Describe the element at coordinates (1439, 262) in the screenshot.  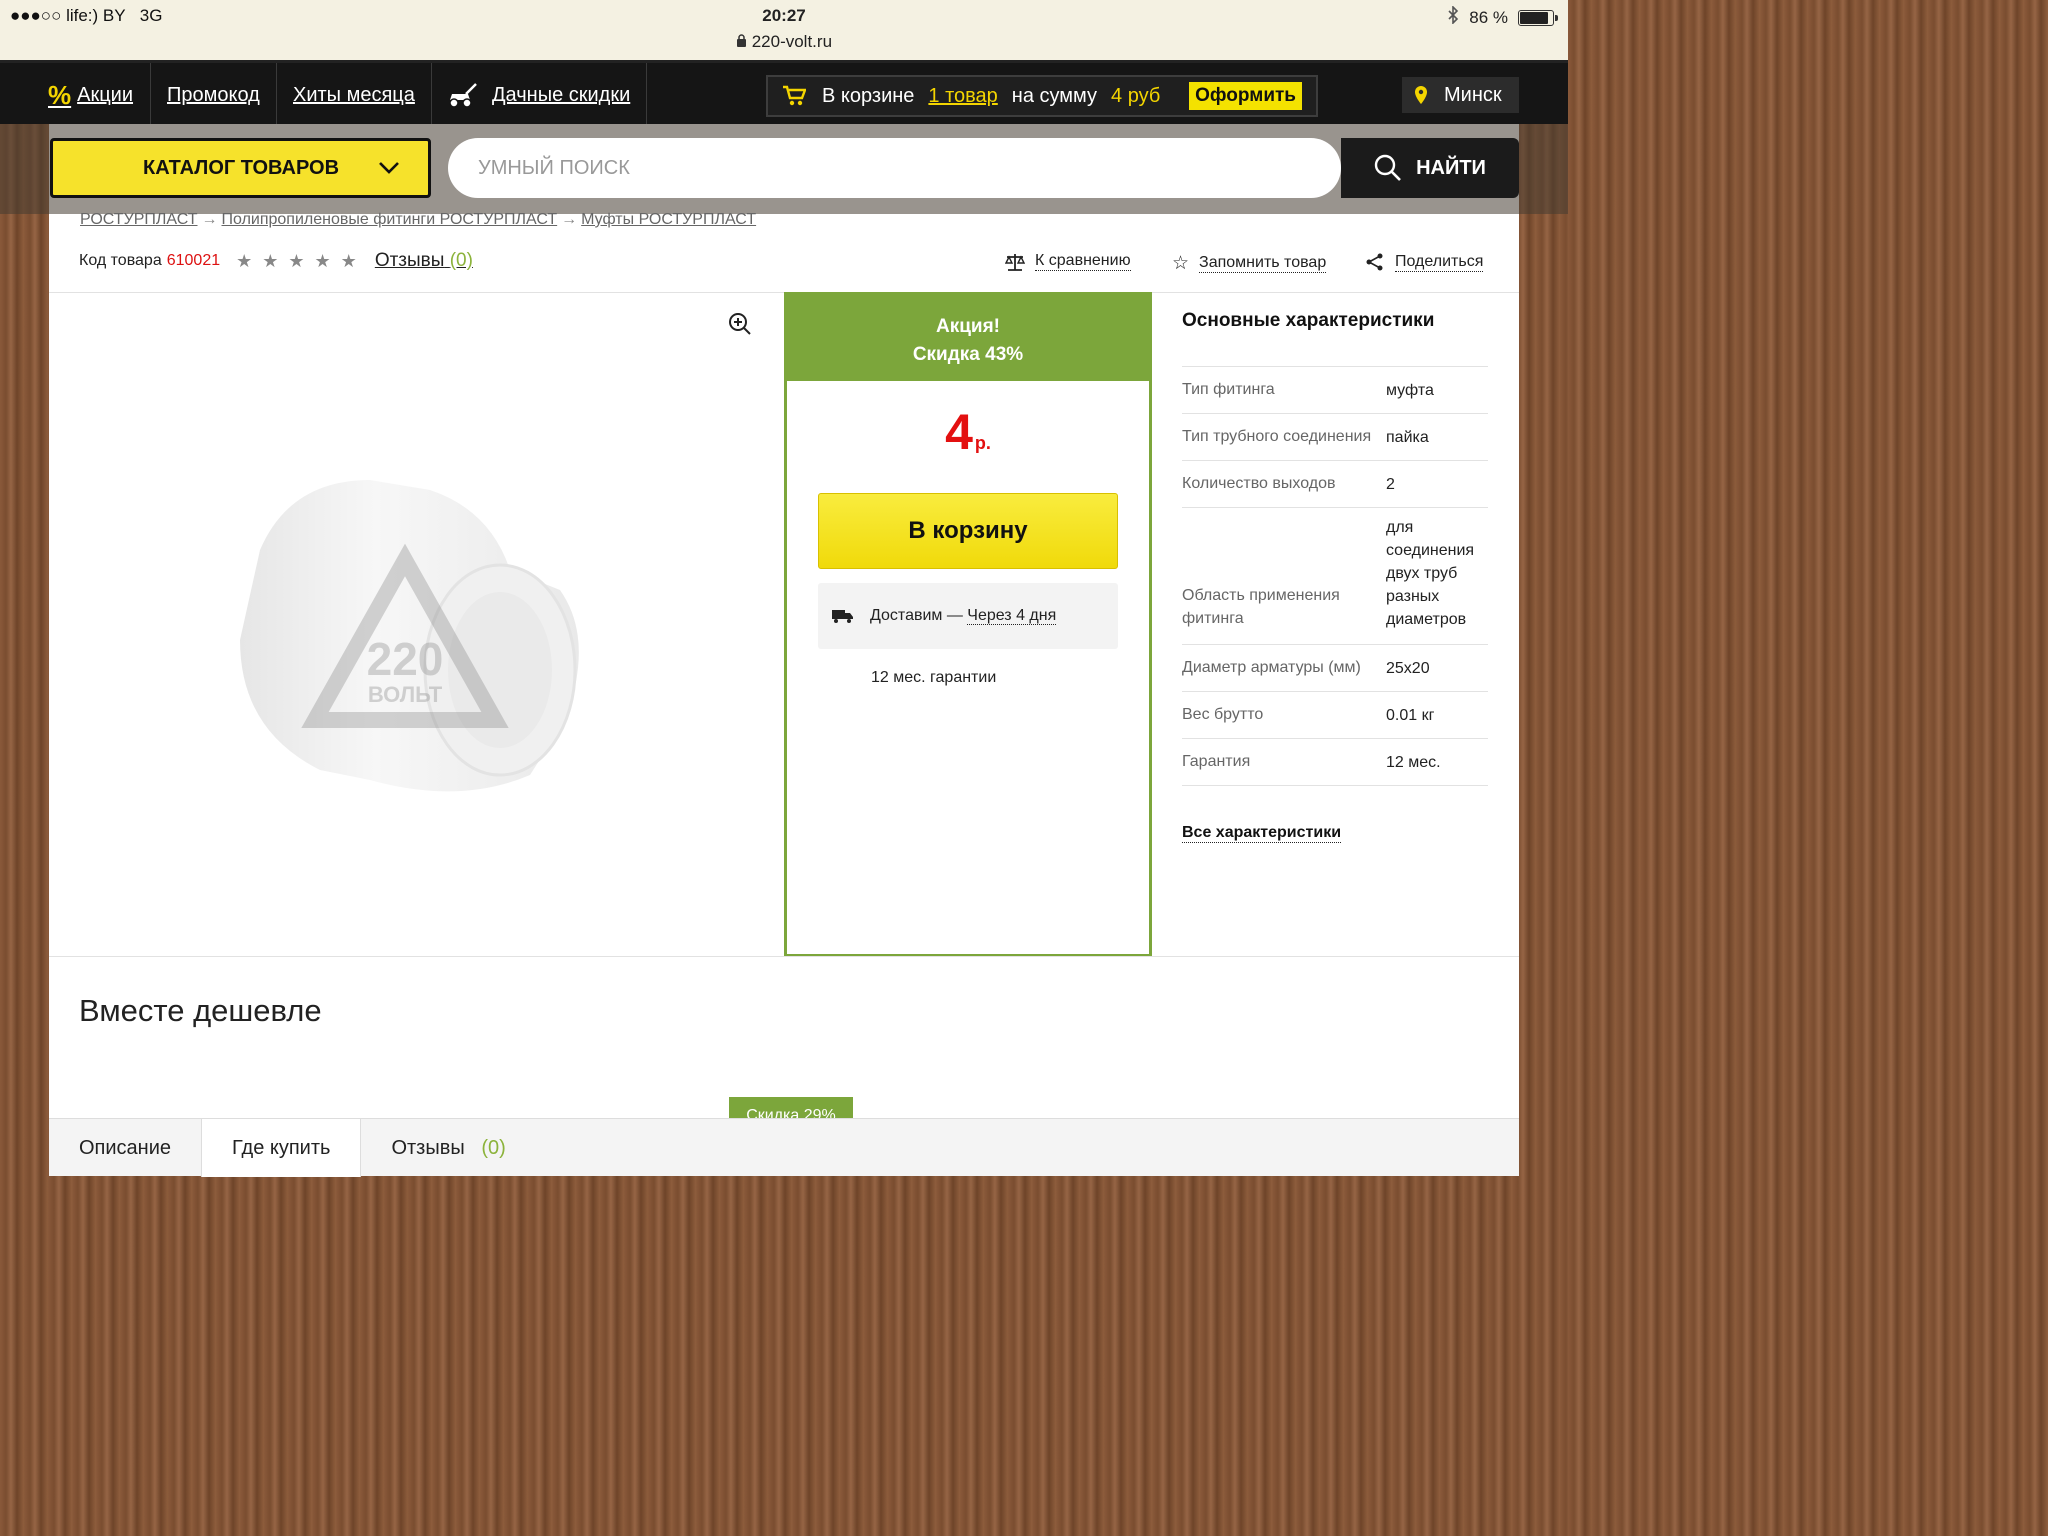
I see `share-label: Поделиться` at that location.